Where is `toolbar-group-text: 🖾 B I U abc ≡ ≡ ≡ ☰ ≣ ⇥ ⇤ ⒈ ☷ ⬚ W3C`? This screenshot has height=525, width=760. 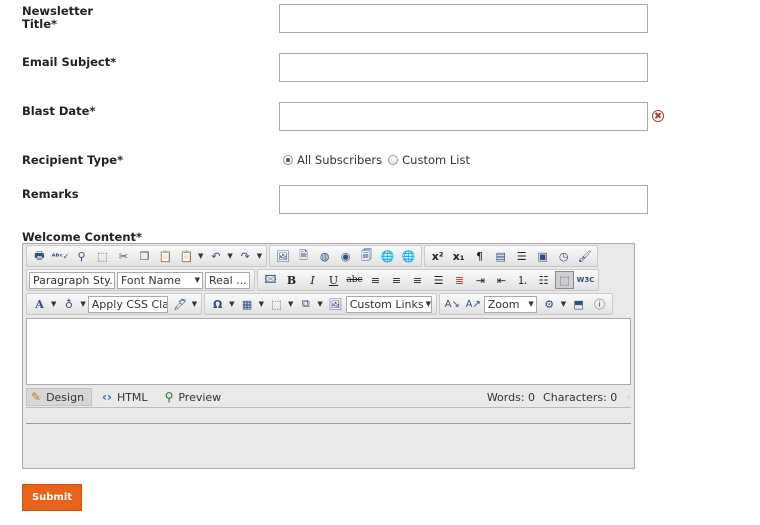 toolbar-group-text: 🖾 B I U abc ≡ ≡ ≡ ☰ ≣ ⇥ ⇤ ⒈ ☷ ⬚ W3C is located at coordinates (428, 280).